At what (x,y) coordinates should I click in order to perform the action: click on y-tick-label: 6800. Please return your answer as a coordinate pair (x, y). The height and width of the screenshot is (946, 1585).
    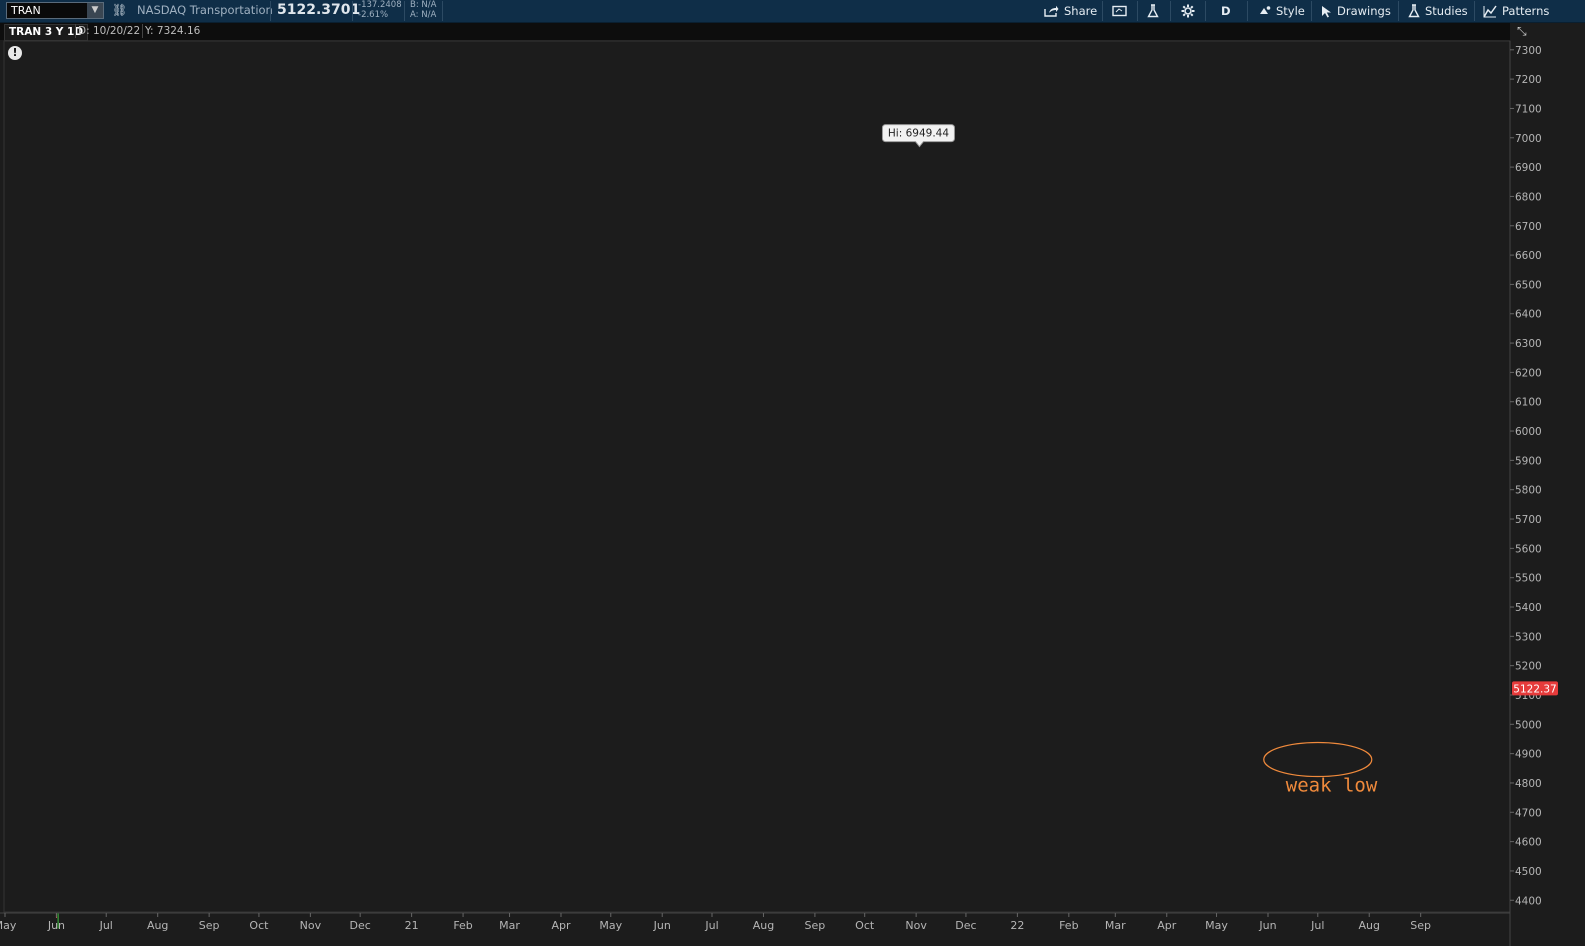
    Looking at the image, I should click on (1528, 197).